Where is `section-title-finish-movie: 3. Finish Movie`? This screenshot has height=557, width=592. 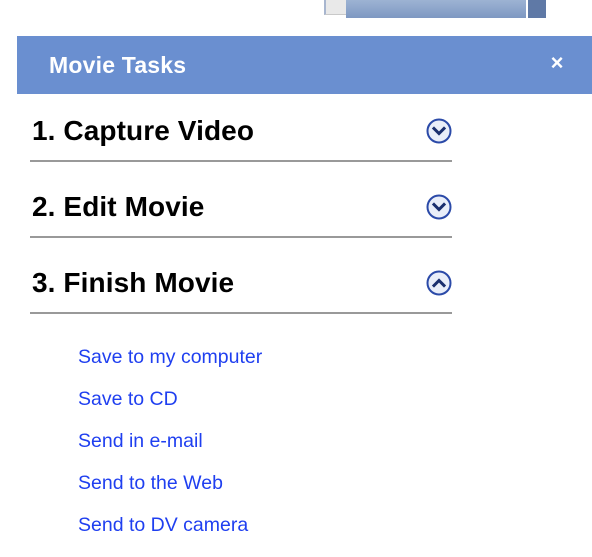
section-title-finish-movie: 3. Finish Movie is located at coordinates (133, 282).